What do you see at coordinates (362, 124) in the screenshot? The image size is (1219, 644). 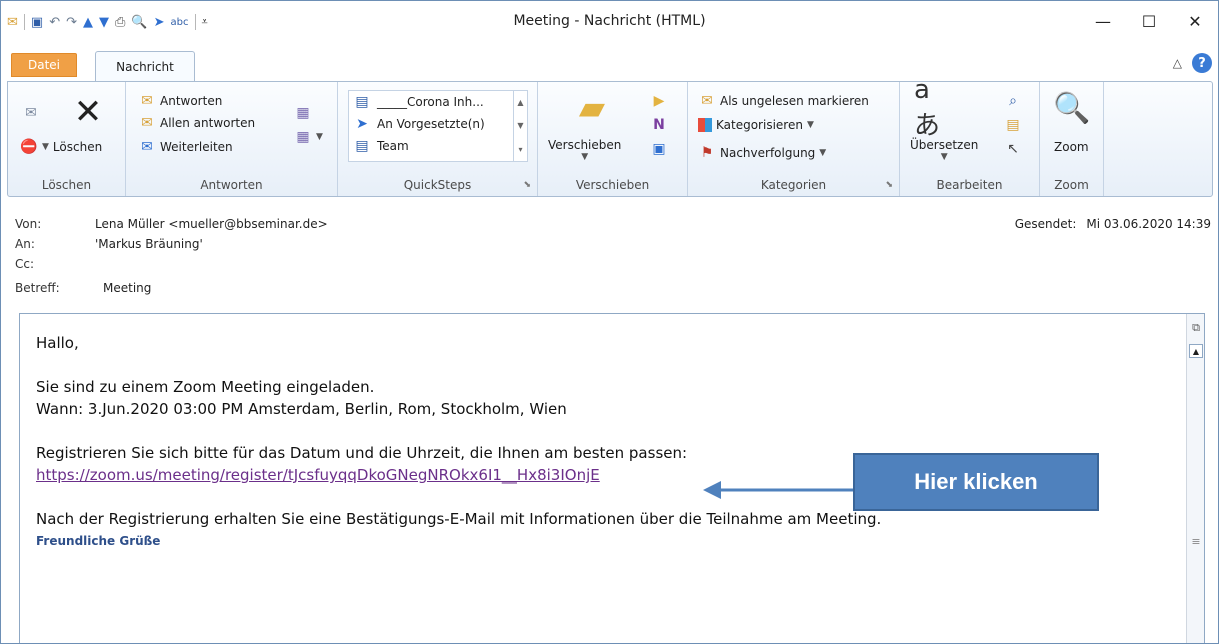 I see `quickstep-icon: ➤` at bounding box center [362, 124].